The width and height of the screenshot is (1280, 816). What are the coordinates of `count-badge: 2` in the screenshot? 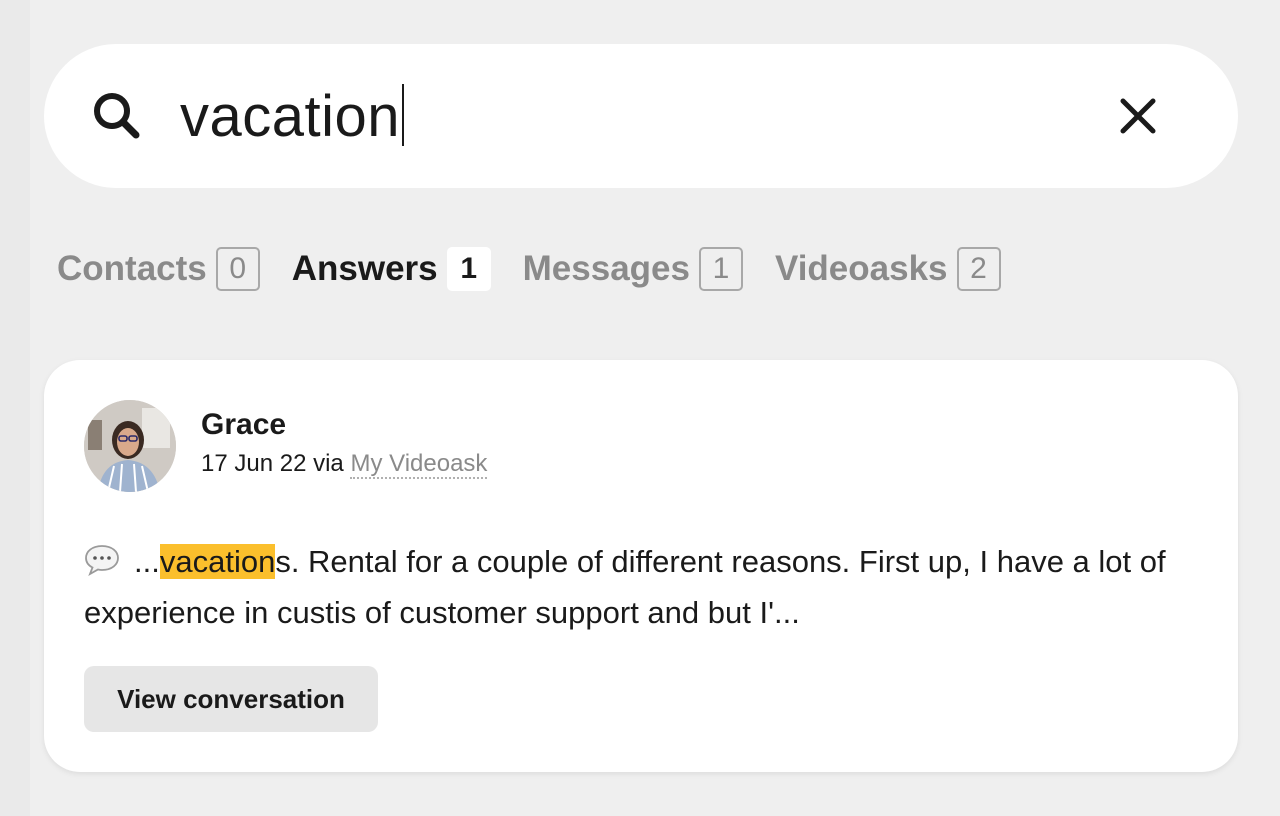 It's located at (978, 269).